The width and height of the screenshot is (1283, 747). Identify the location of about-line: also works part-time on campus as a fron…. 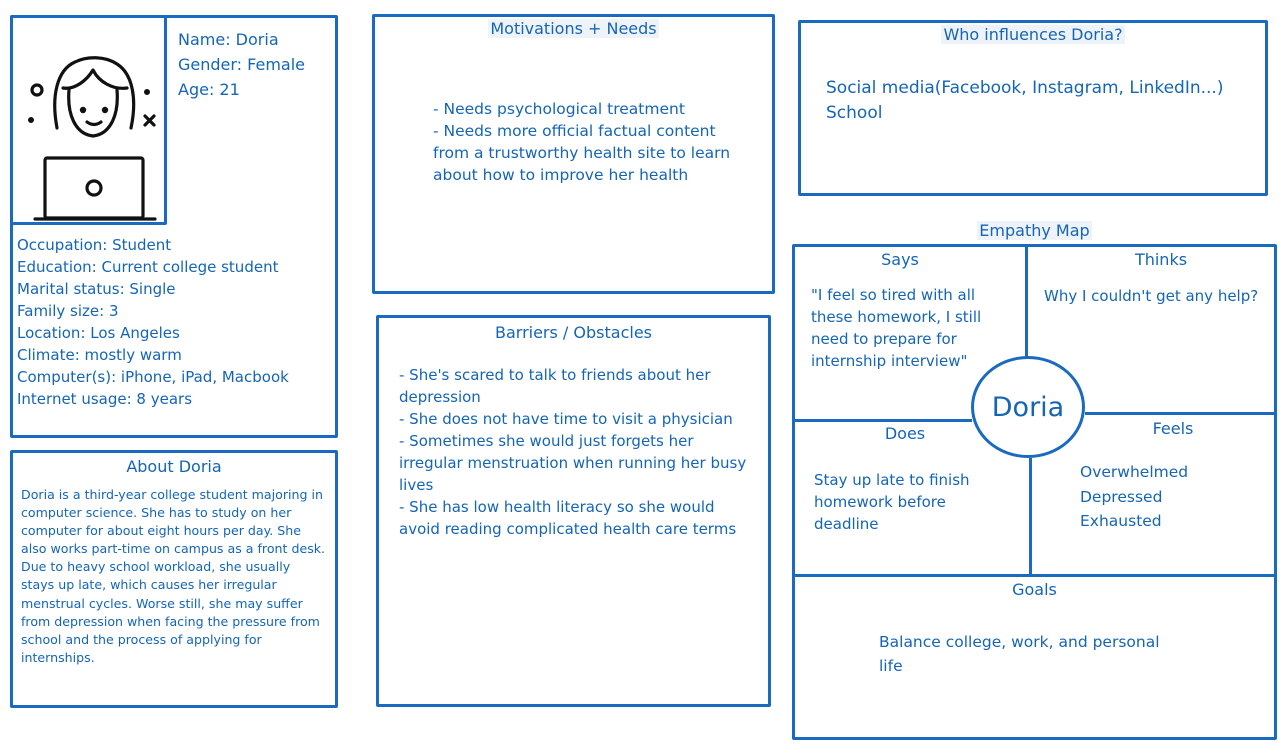
(173, 549).